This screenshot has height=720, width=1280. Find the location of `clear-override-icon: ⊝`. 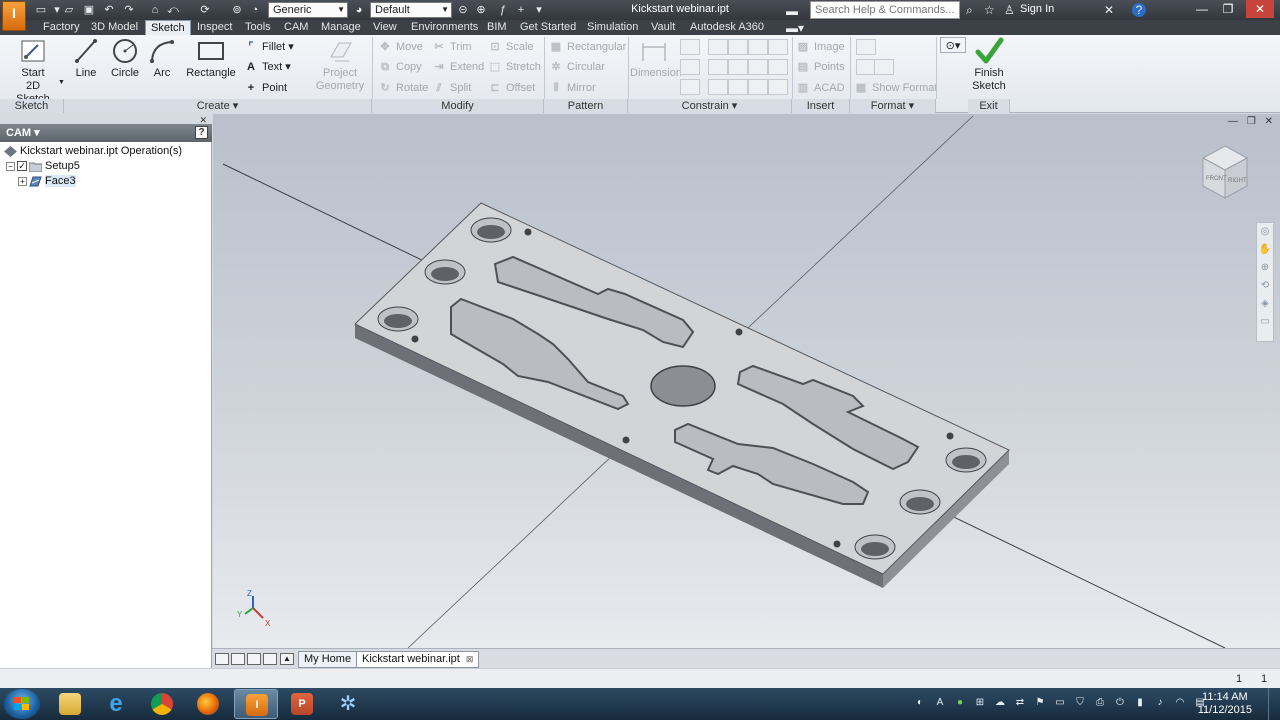

clear-override-icon: ⊝ is located at coordinates (463, 10).